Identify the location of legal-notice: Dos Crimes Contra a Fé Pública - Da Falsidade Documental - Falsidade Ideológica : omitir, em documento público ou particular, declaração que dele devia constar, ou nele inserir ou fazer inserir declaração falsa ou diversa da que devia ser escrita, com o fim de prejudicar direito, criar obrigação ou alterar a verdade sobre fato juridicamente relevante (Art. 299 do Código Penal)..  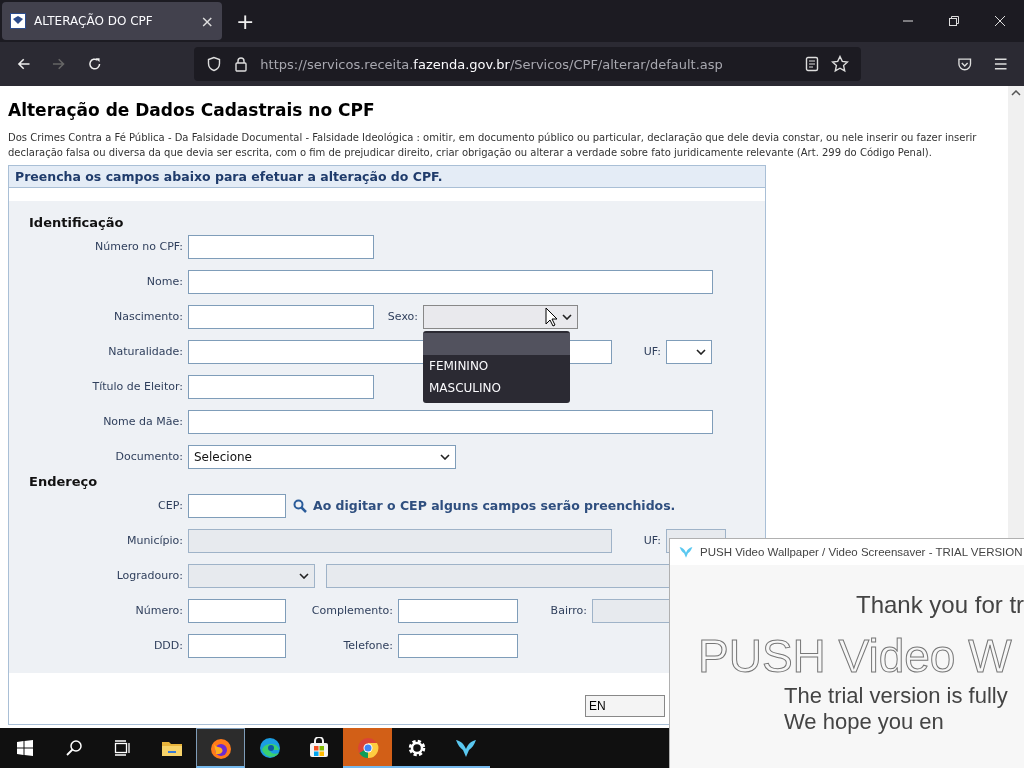
(493, 145).